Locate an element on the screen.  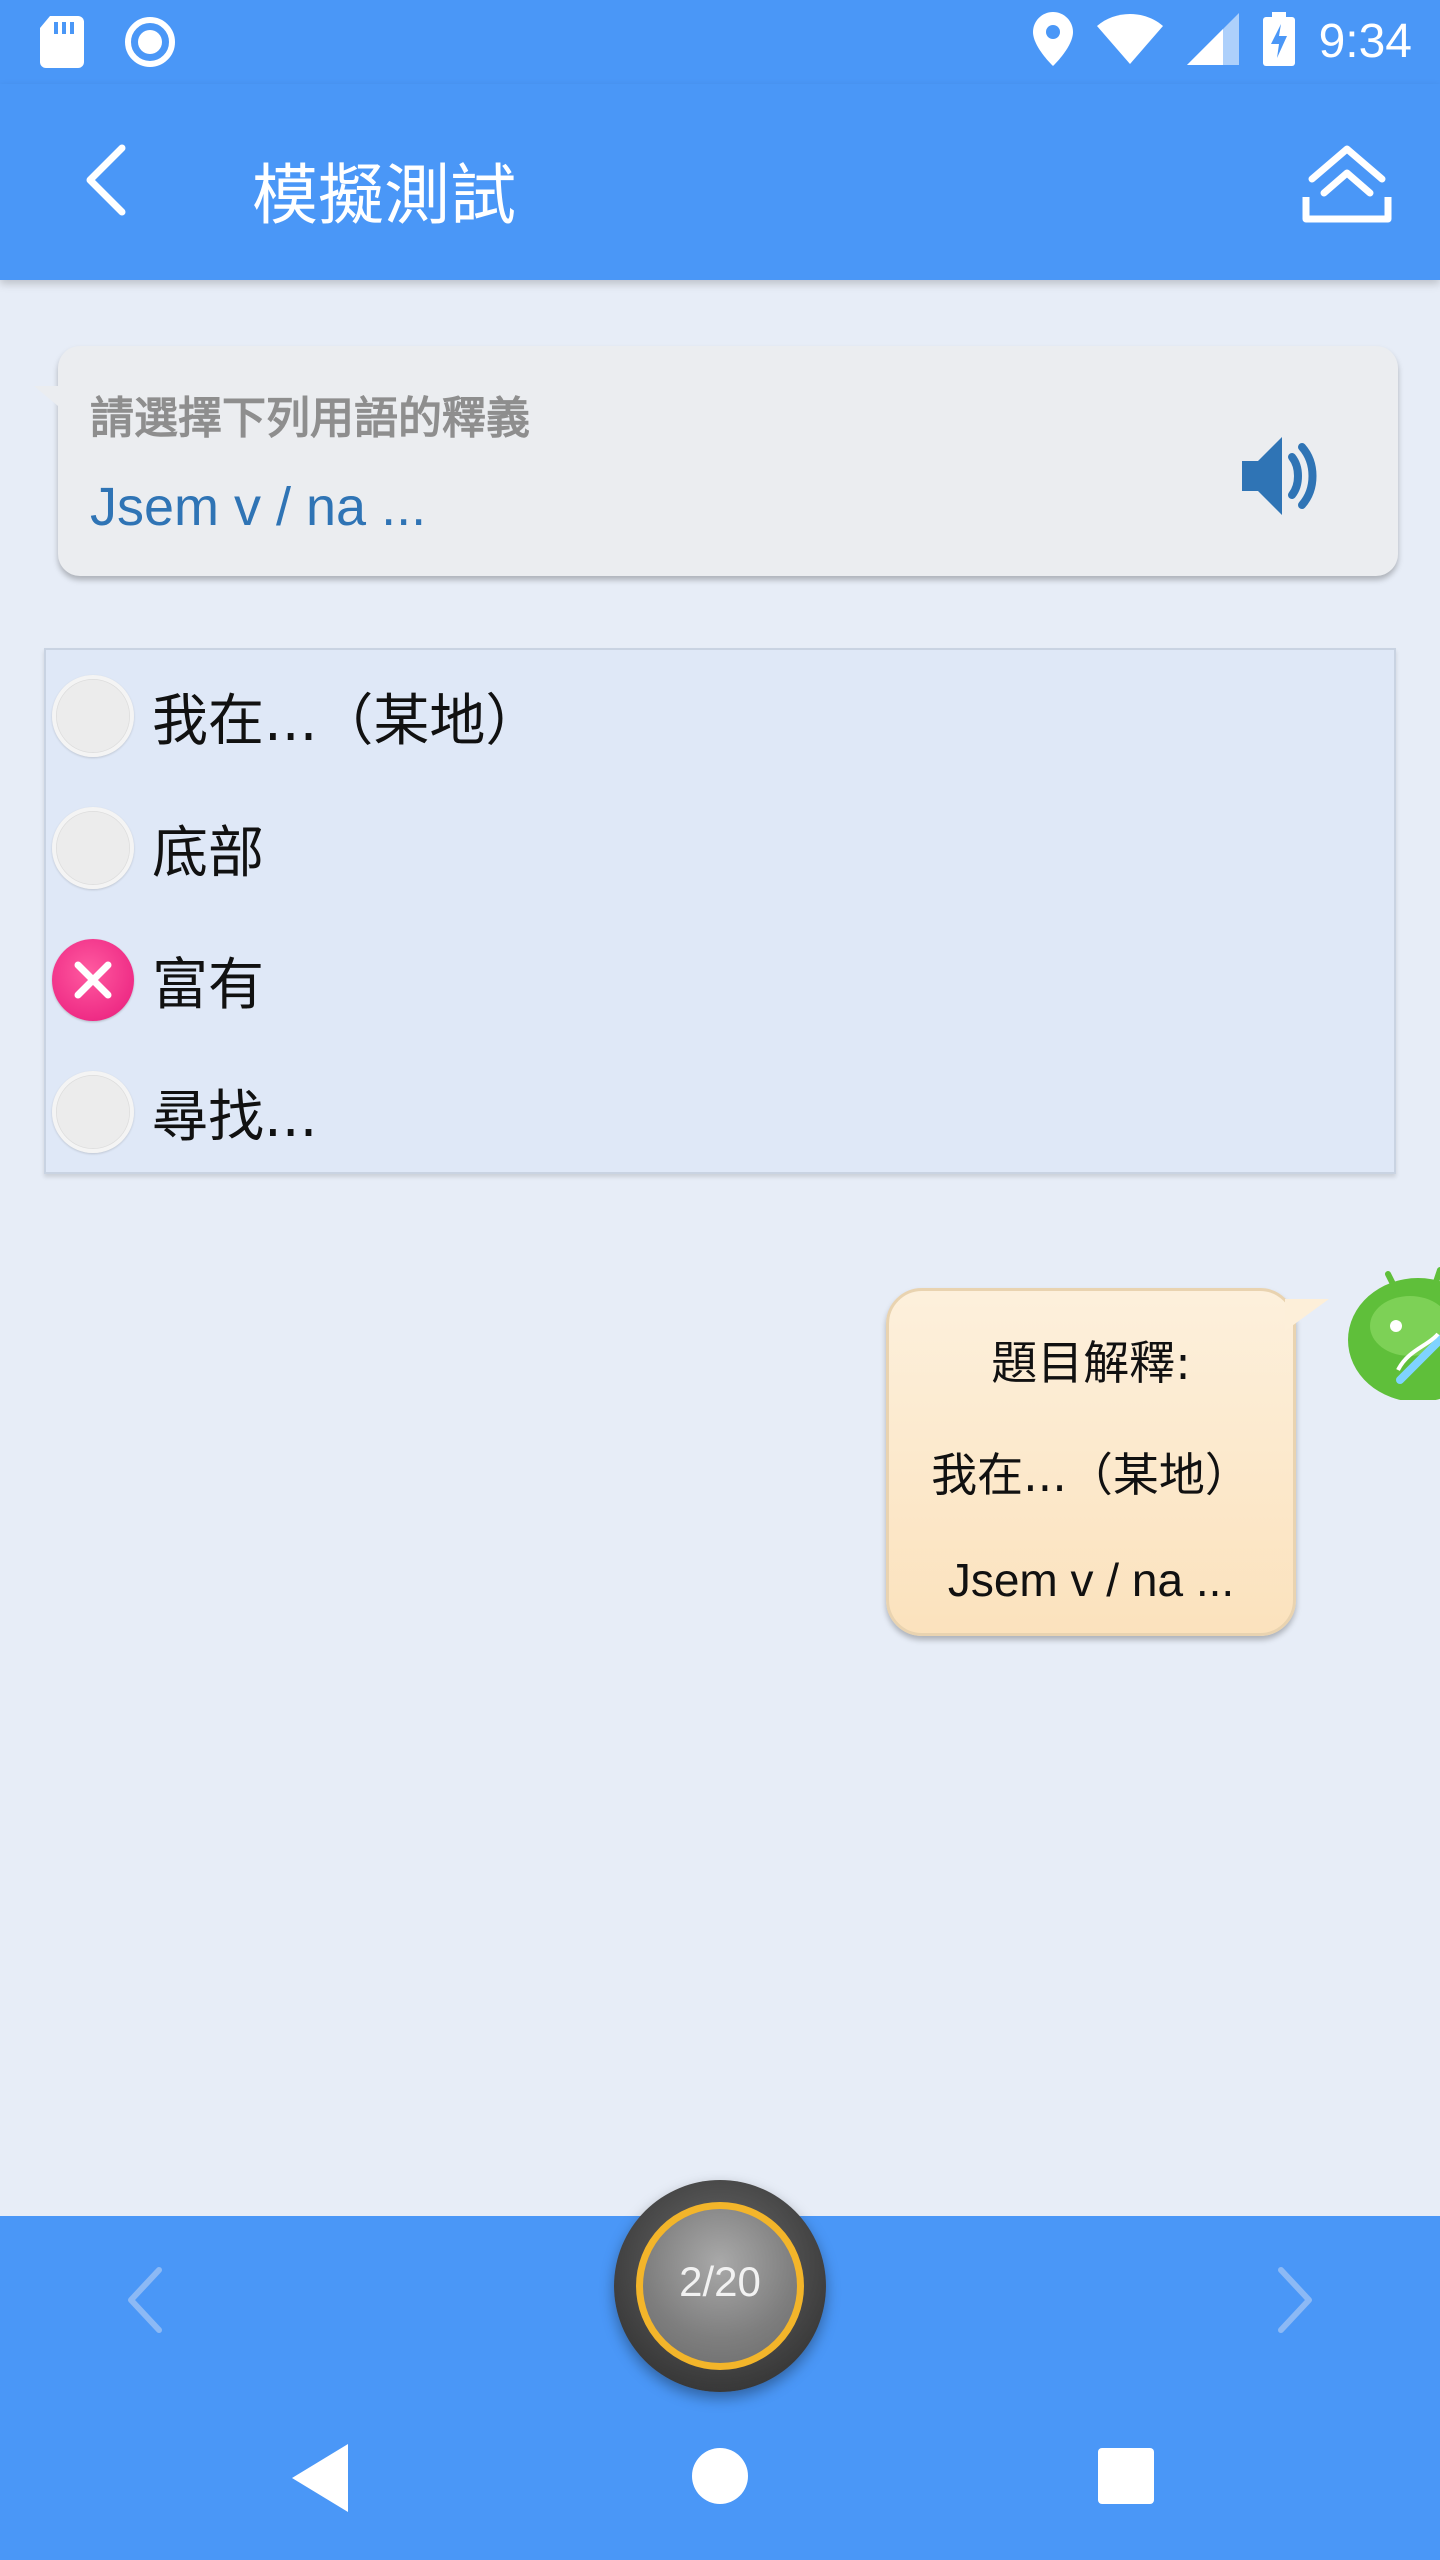
chevron-right-icon is located at coordinates (1295, 2302).